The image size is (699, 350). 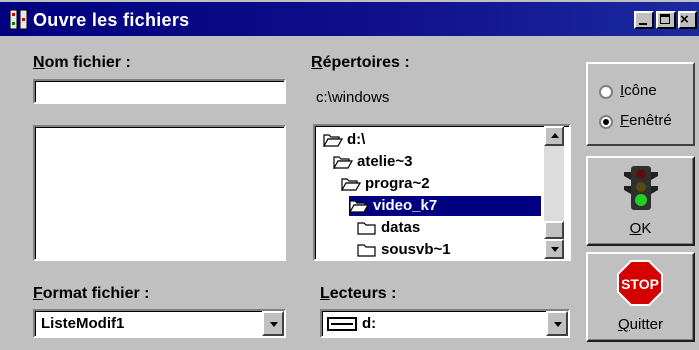 I want to click on radio-fenetre-label: Fenêtré, so click(x=646, y=120).